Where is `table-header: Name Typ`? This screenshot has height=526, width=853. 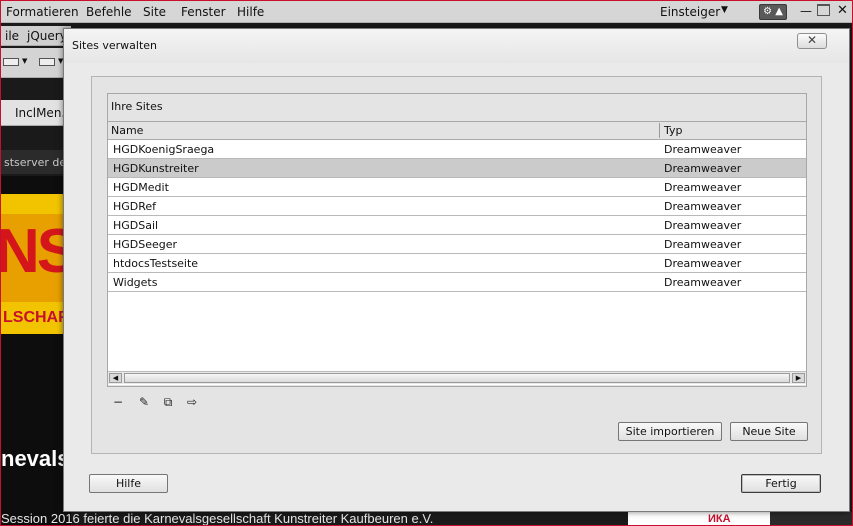
table-header: Name Typ is located at coordinates (457, 131).